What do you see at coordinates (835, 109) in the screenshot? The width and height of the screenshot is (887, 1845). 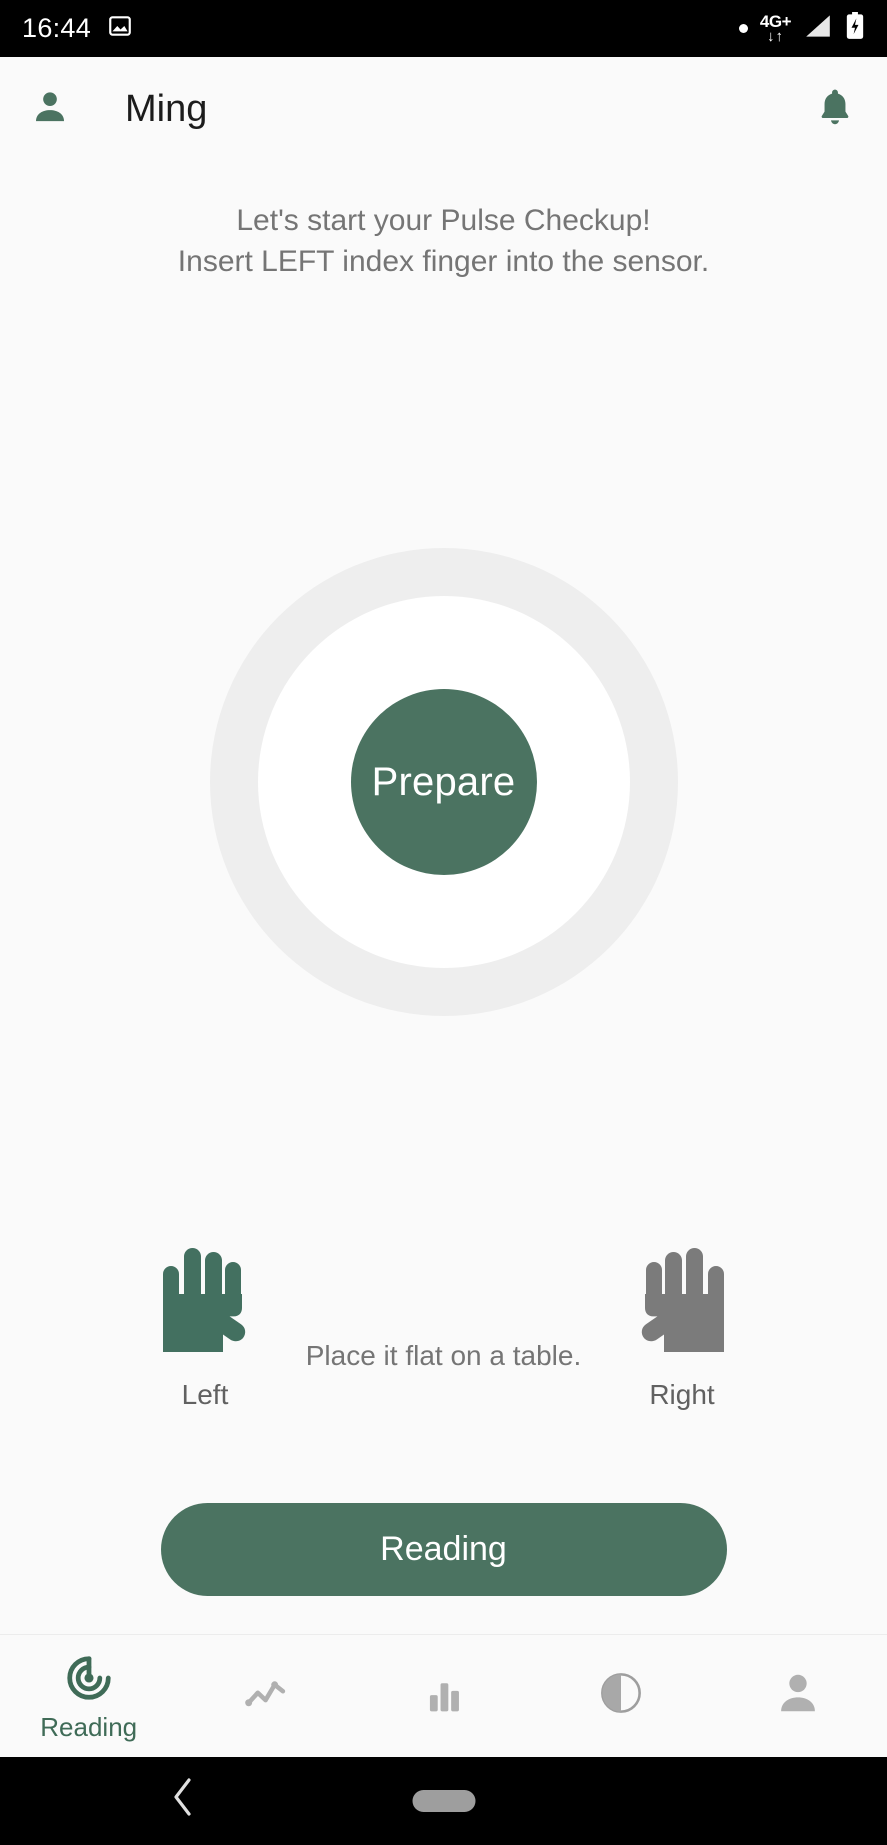 I see `bell-icon` at bounding box center [835, 109].